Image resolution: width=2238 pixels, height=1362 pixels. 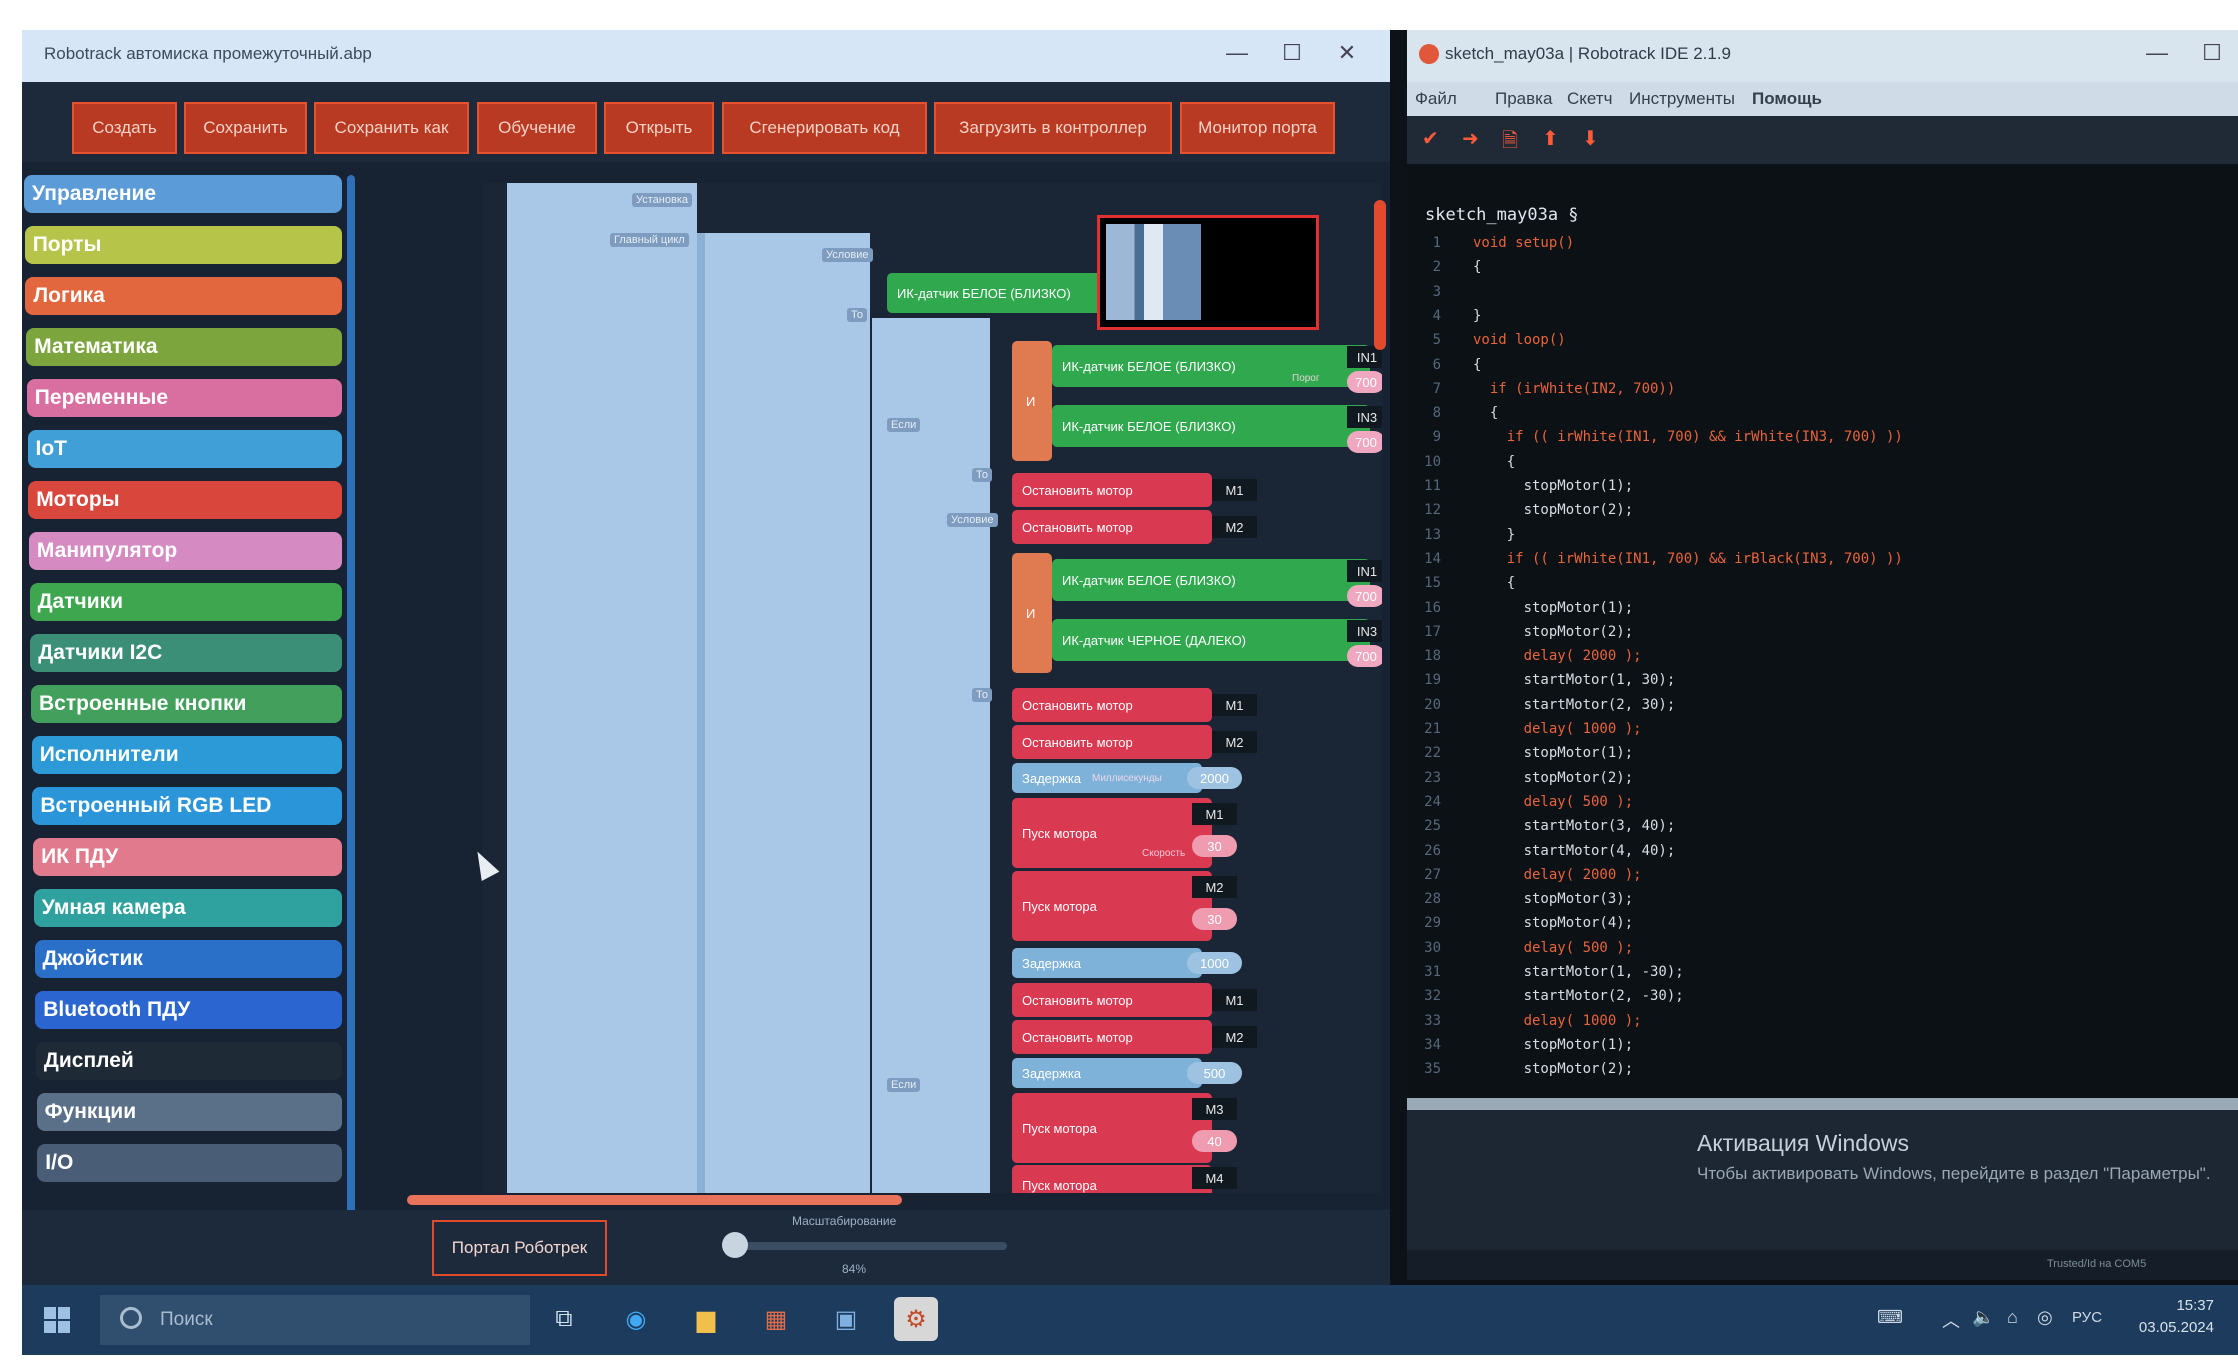 I want to click on workspace-vertical-scrollbar, so click(x=1380, y=275).